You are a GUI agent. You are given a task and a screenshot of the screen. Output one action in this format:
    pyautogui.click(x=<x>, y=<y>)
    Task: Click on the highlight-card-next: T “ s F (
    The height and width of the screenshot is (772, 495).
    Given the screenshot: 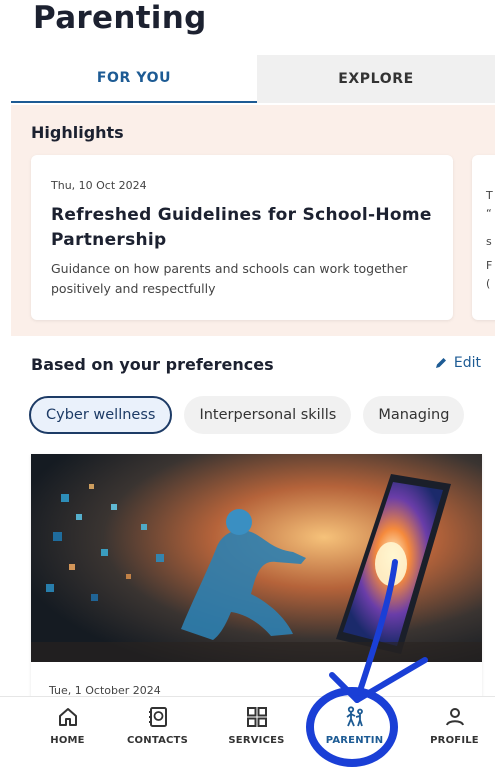 What is the action you would take?
    pyautogui.click(x=483, y=237)
    